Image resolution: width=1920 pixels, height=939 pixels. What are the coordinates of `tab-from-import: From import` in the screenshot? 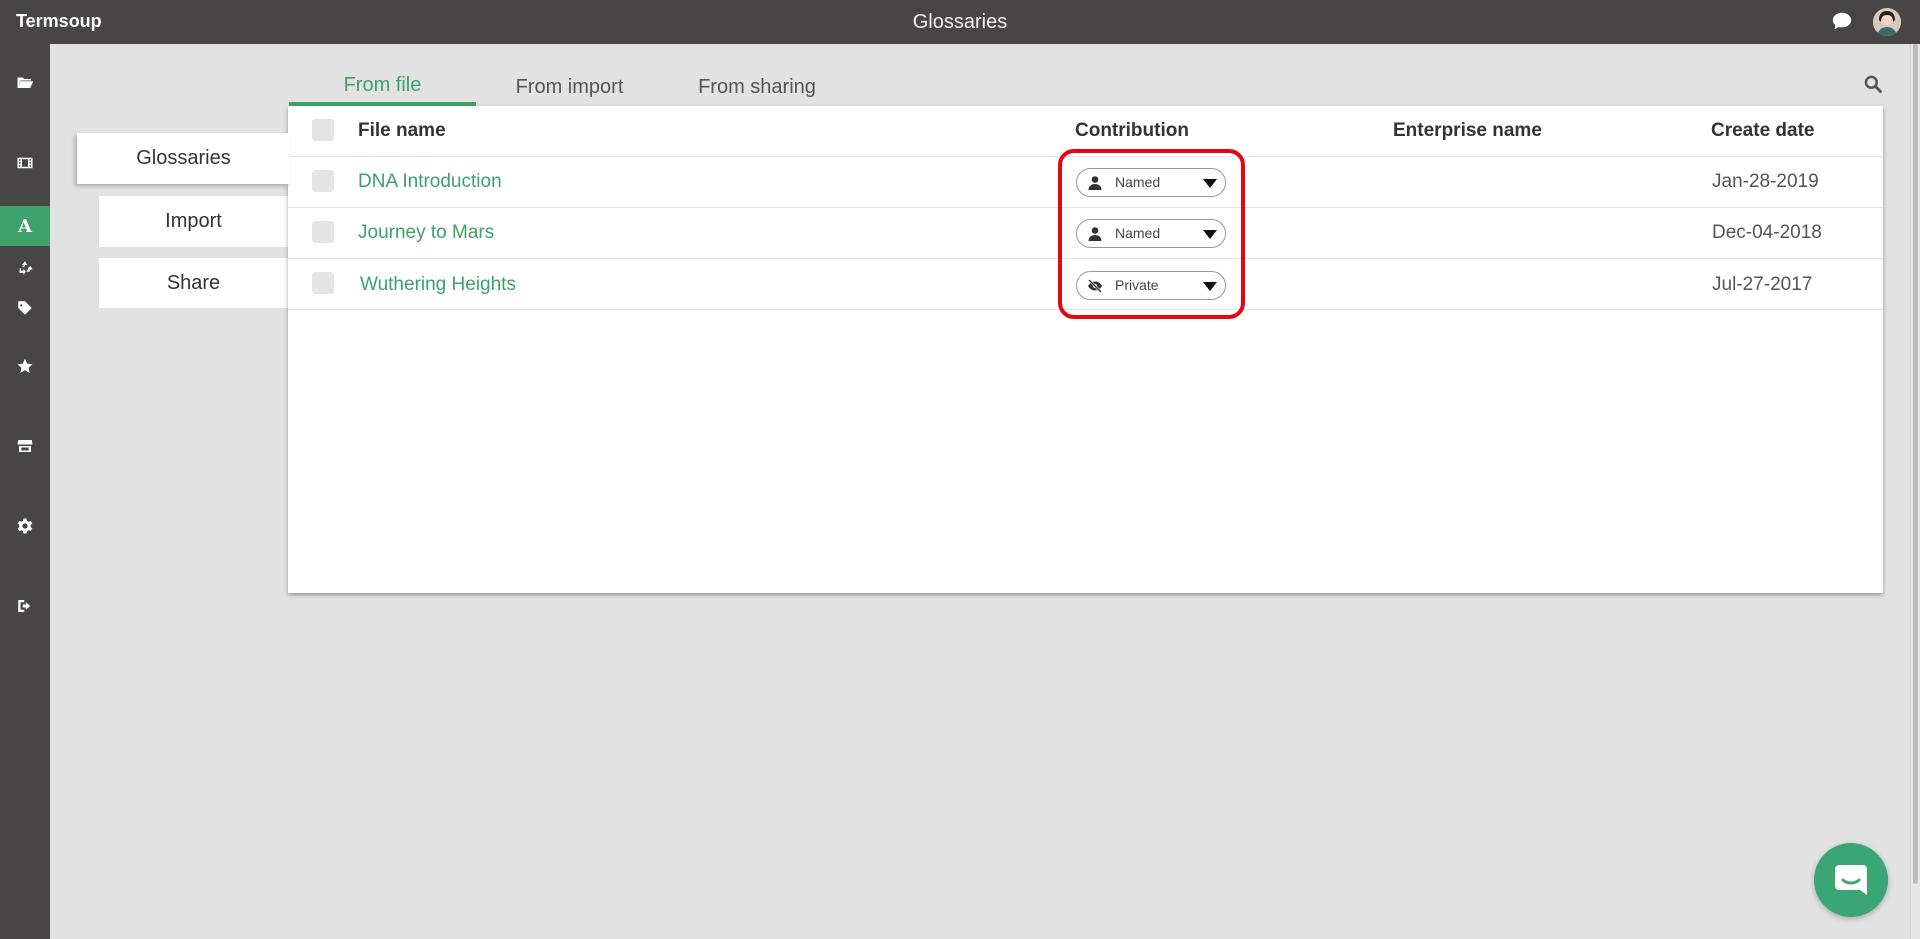 It's located at (569, 87).